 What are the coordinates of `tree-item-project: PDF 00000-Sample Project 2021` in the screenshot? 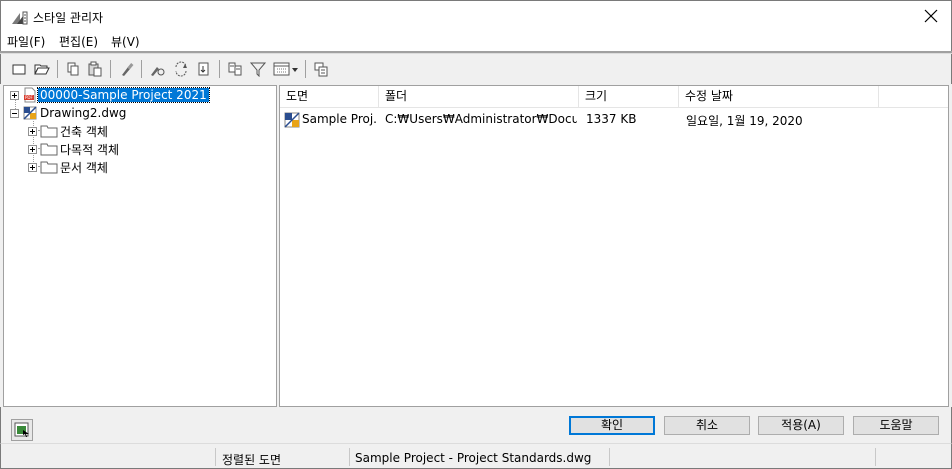 It's located at (110, 95).